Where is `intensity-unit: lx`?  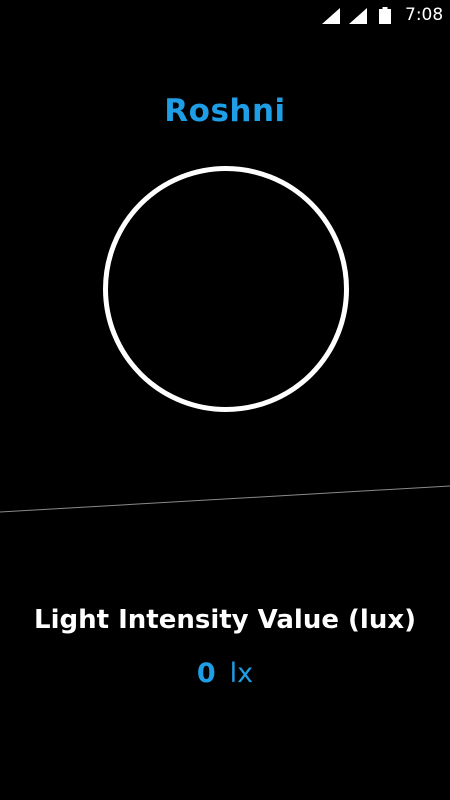 intensity-unit: lx is located at coordinates (241, 673).